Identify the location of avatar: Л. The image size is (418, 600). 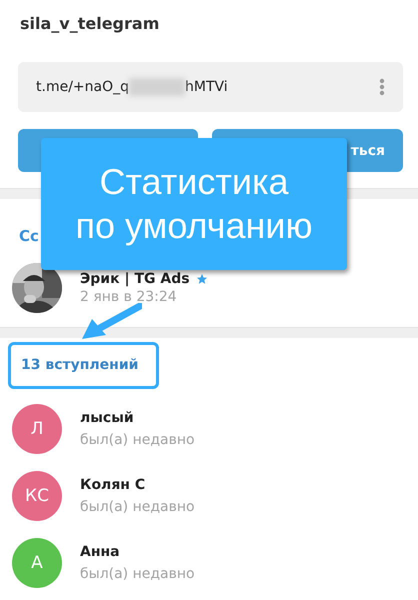
(37, 429).